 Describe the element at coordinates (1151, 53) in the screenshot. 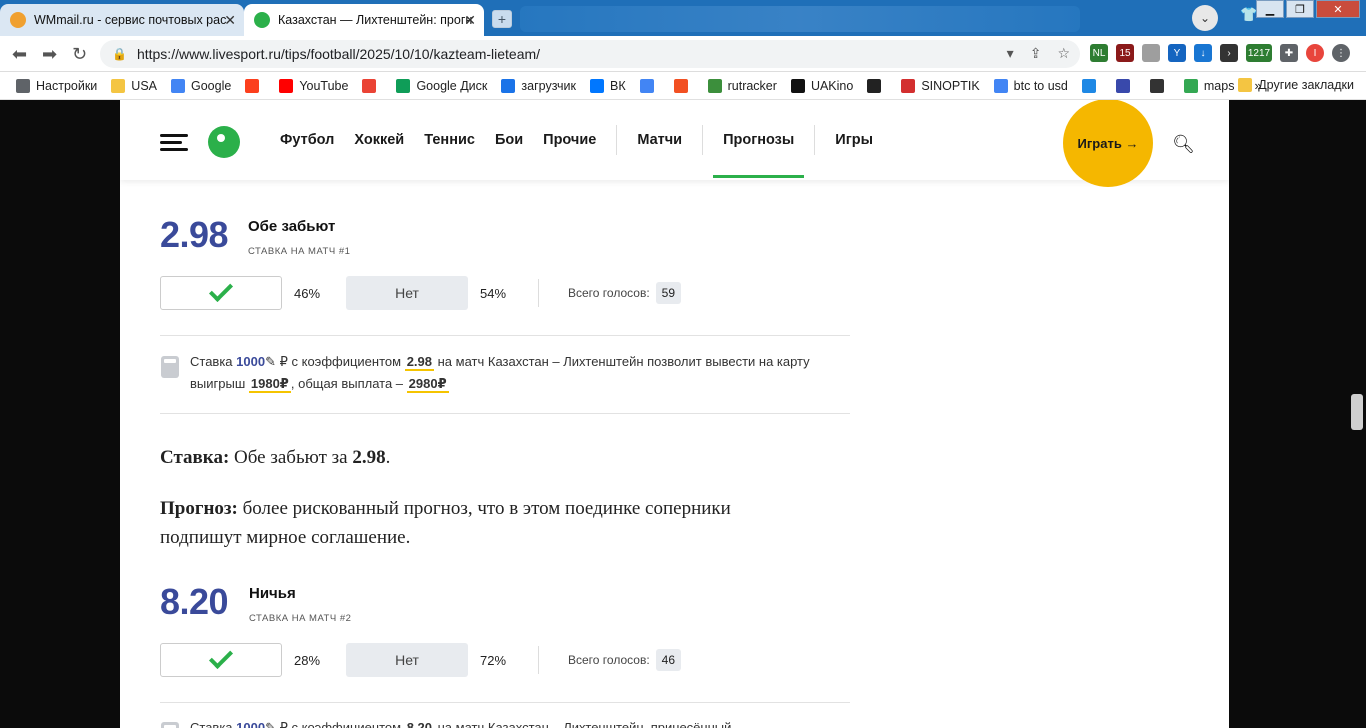

I see `briefcase-icon` at that location.